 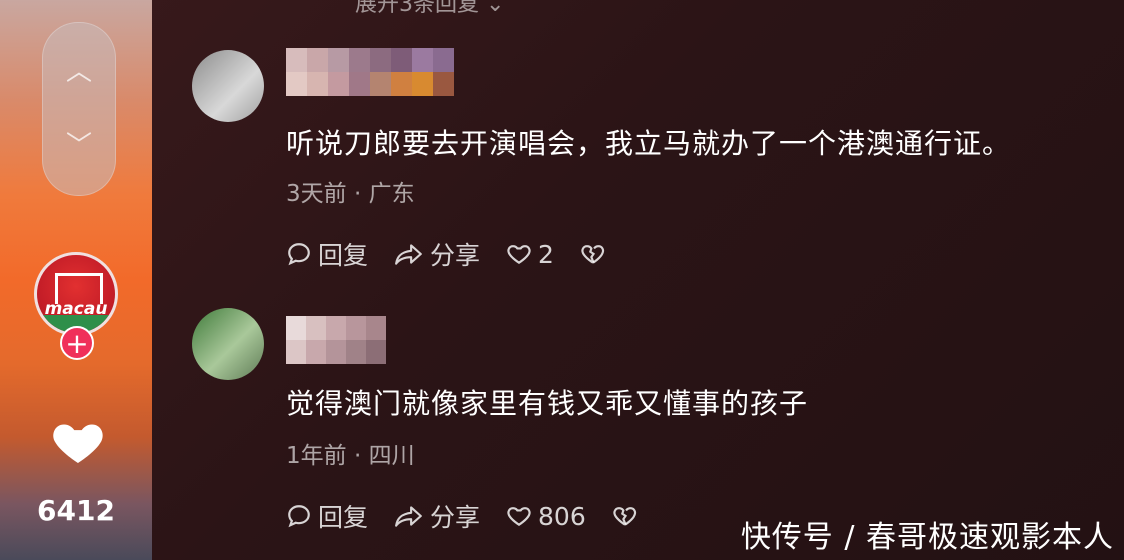 I want to click on expand-replies-link: 展开3条回复 ⌄, so click(x=429, y=9).